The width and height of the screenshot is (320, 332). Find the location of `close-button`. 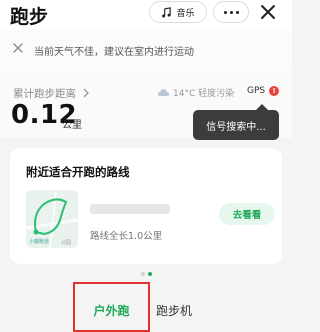

close-button is located at coordinates (268, 12).